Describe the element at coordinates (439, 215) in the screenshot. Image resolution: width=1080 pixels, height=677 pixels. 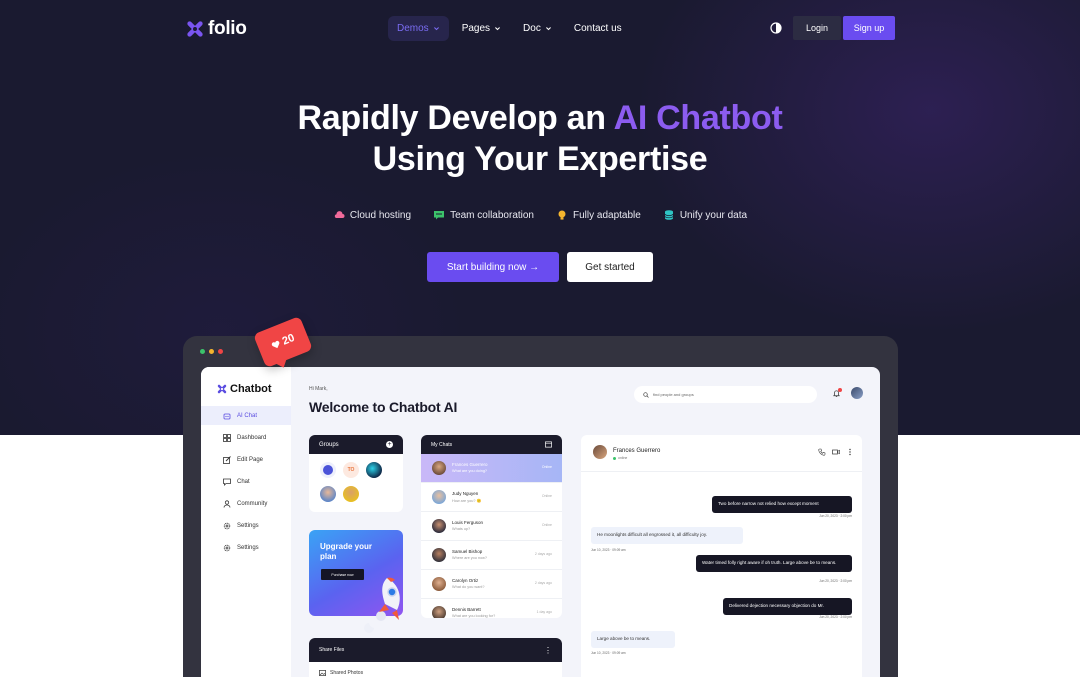
I see `chat-bubble-icon` at that location.